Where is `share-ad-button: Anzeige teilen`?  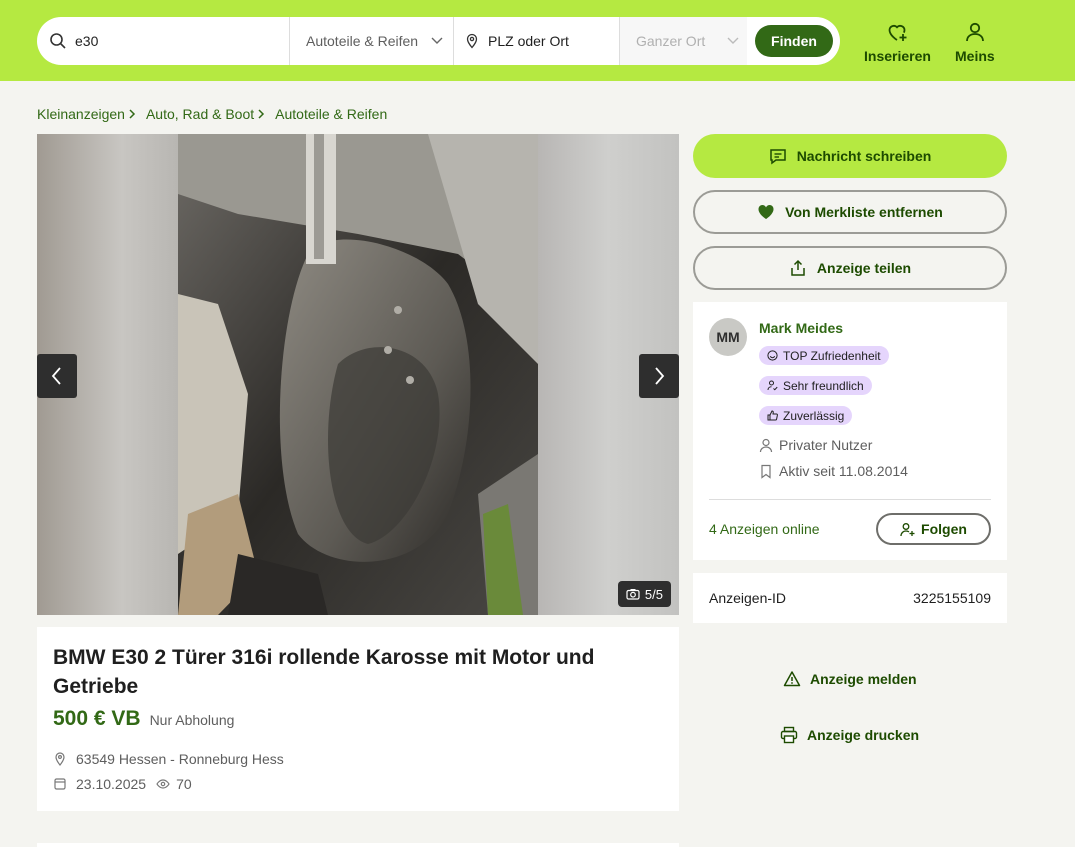
share-ad-button: Anzeige teilen is located at coordinates (850, 268).